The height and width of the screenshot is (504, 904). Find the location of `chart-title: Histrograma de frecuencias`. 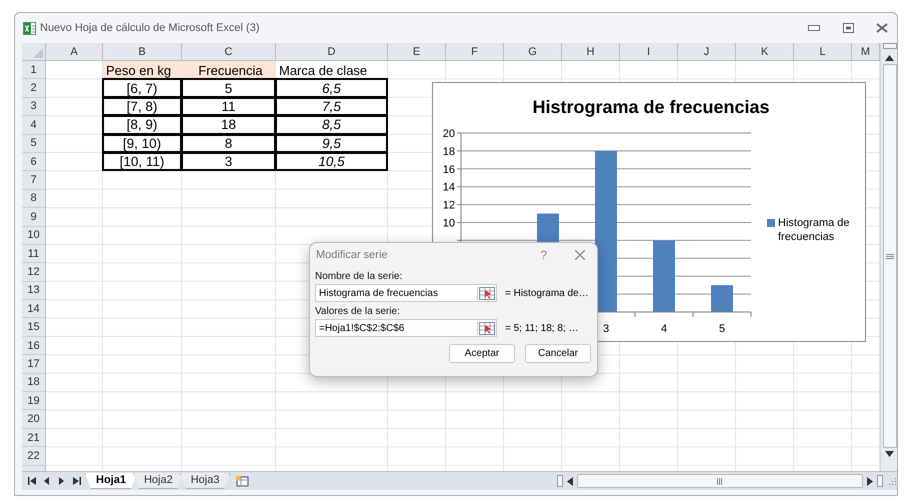

chart-title: Histrograma de frecuencias is located at coordinates (651, 107).